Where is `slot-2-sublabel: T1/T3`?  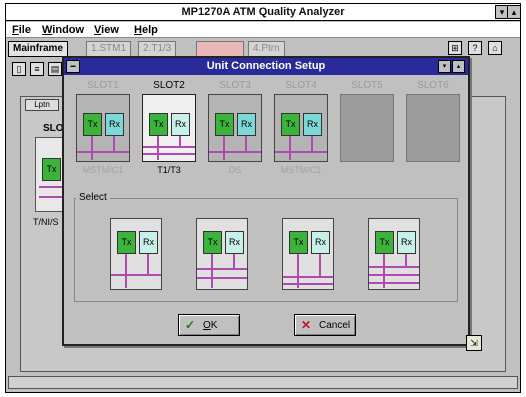 slot-2-sublabel: T1/T3 is located at coordinates (169, 170).